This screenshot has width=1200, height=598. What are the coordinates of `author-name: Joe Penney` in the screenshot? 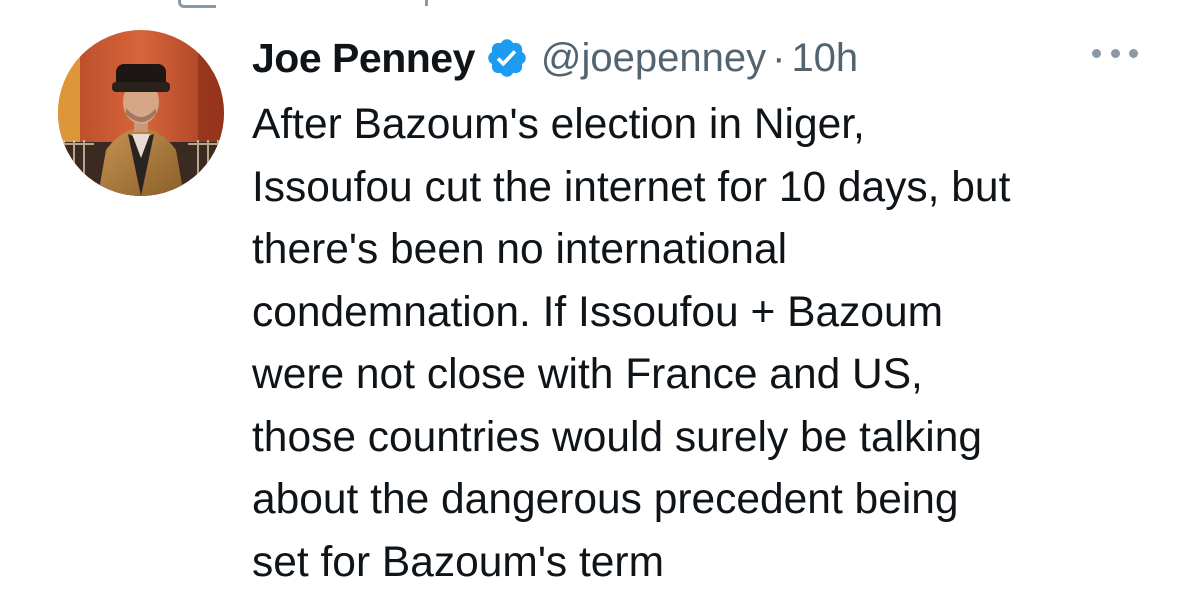 It's located at (363, 58).